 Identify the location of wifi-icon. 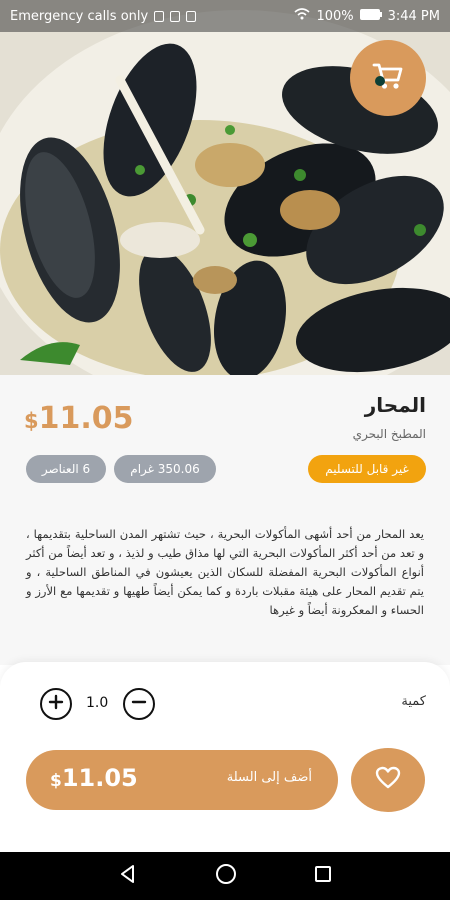
(302, 16).